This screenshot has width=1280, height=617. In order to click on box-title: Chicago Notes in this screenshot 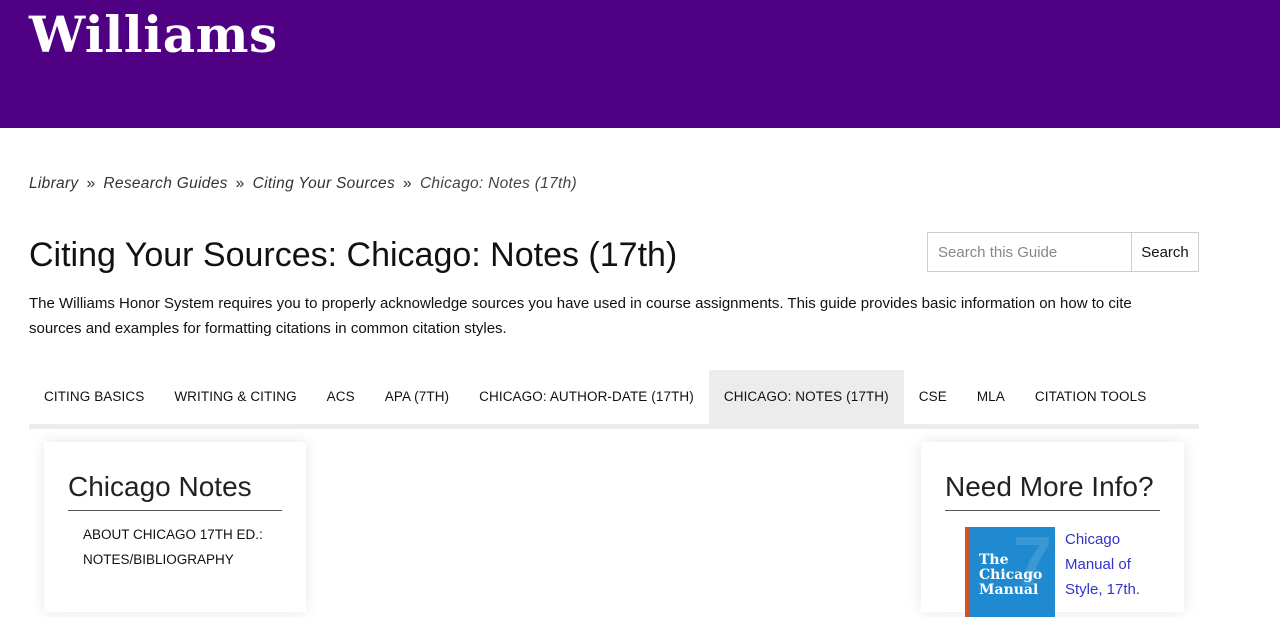, I will do `click(160, 486)`.